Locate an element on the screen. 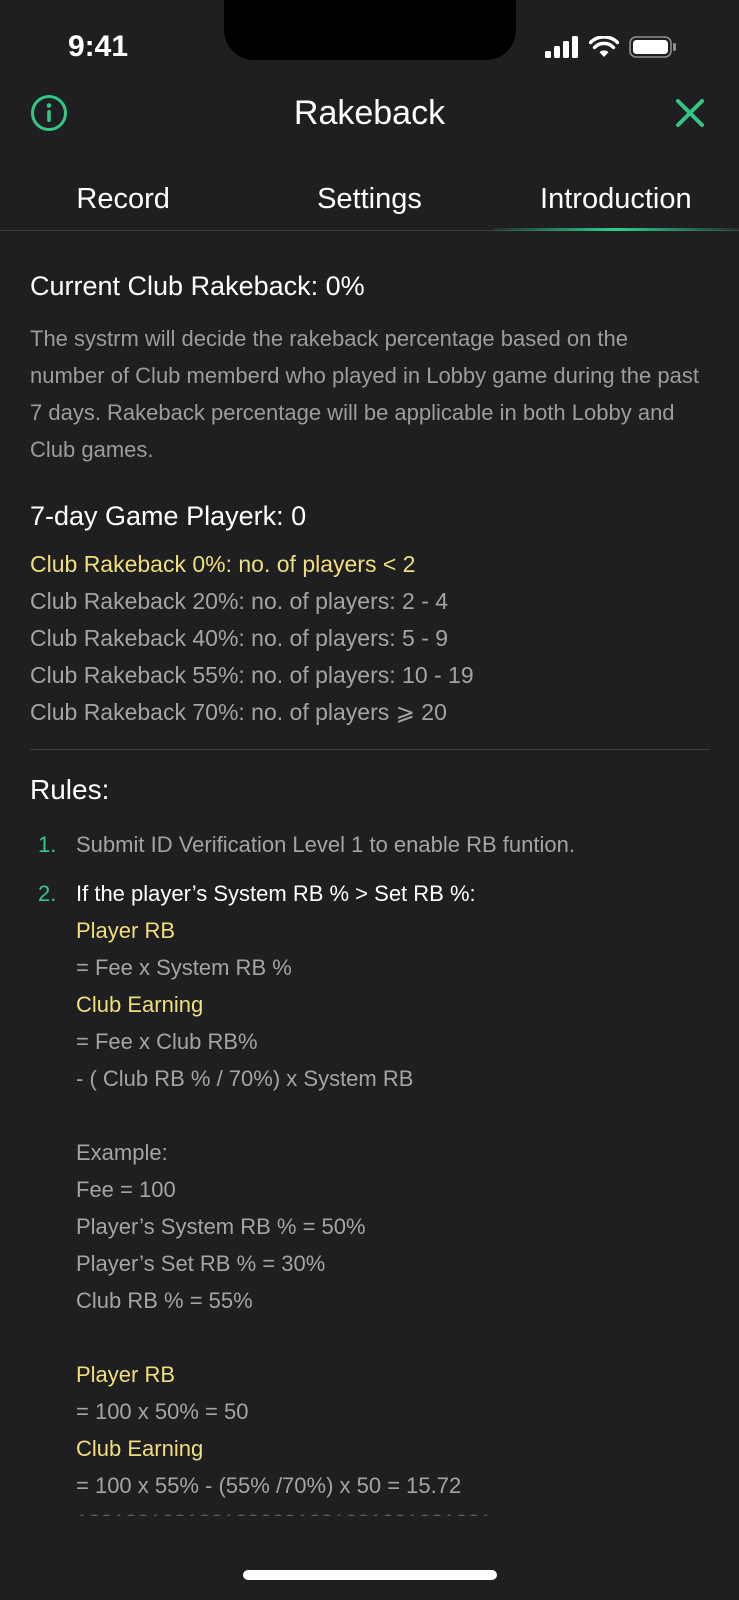 This screenshot has height=1600, width=739. player-rb-label: Player RB is located at coordinates (126, 930).